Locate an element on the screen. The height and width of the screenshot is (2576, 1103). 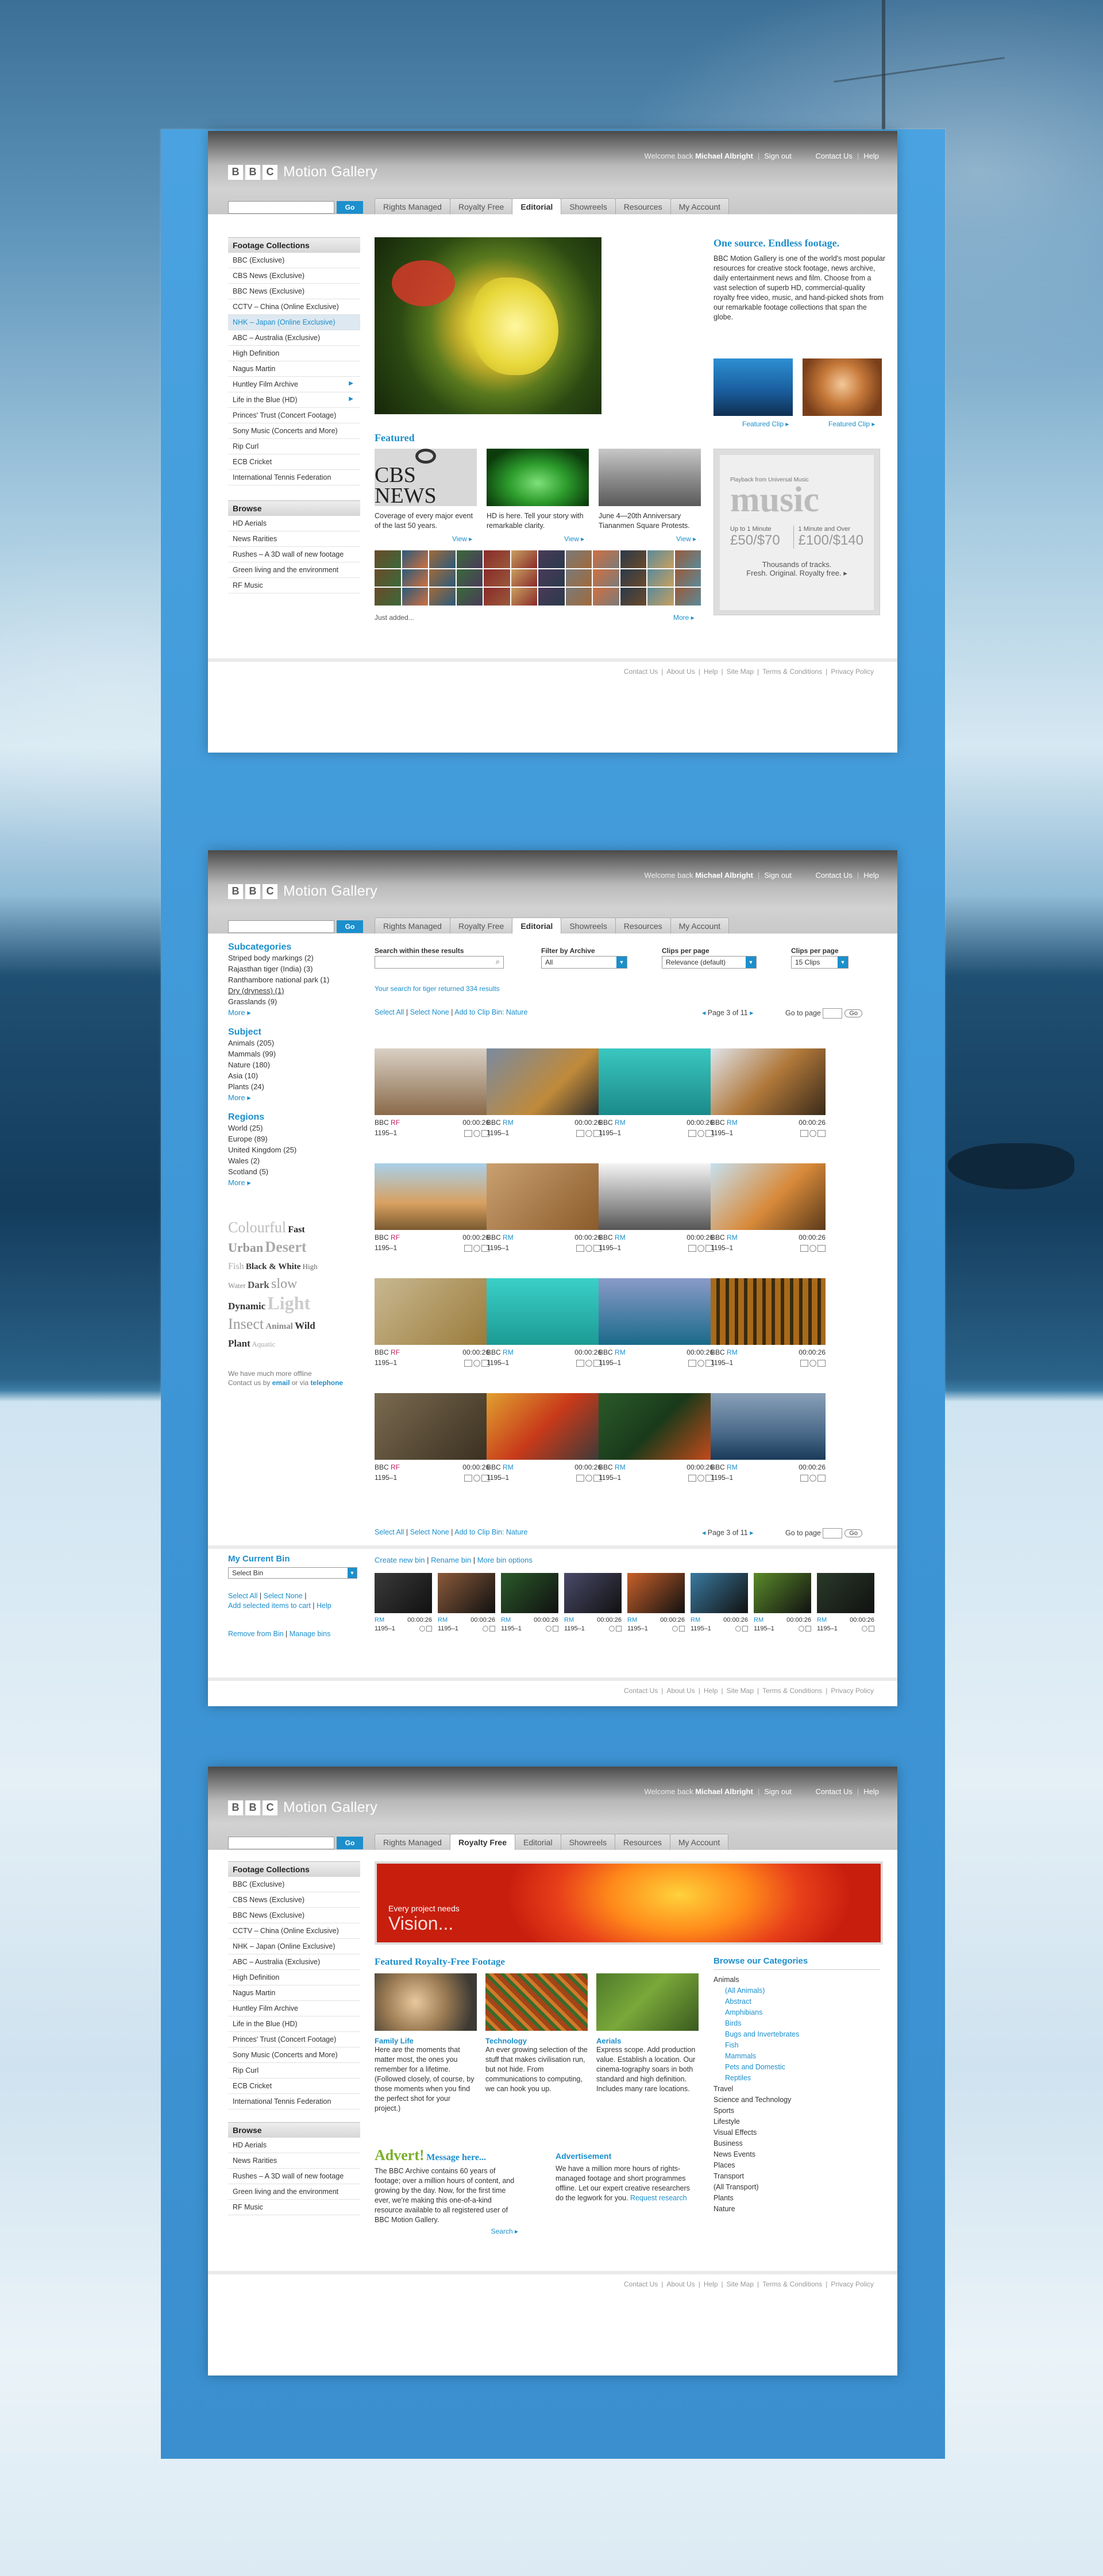
subject-item: Animals (205) is located at coordinates (294, 1043).